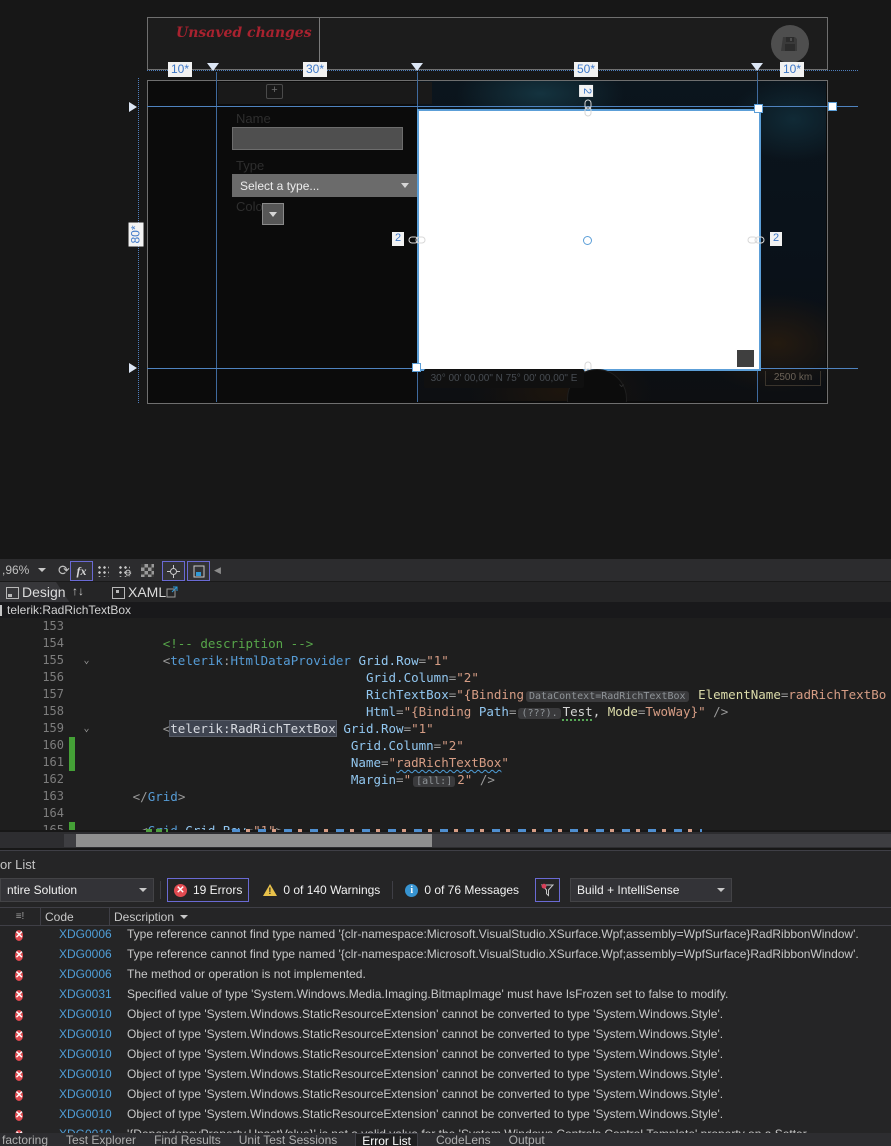 This screenshot has height=1146, width=891. I want to click on errors-filter-button: ✕ 19 Errors, so click(208, 890).